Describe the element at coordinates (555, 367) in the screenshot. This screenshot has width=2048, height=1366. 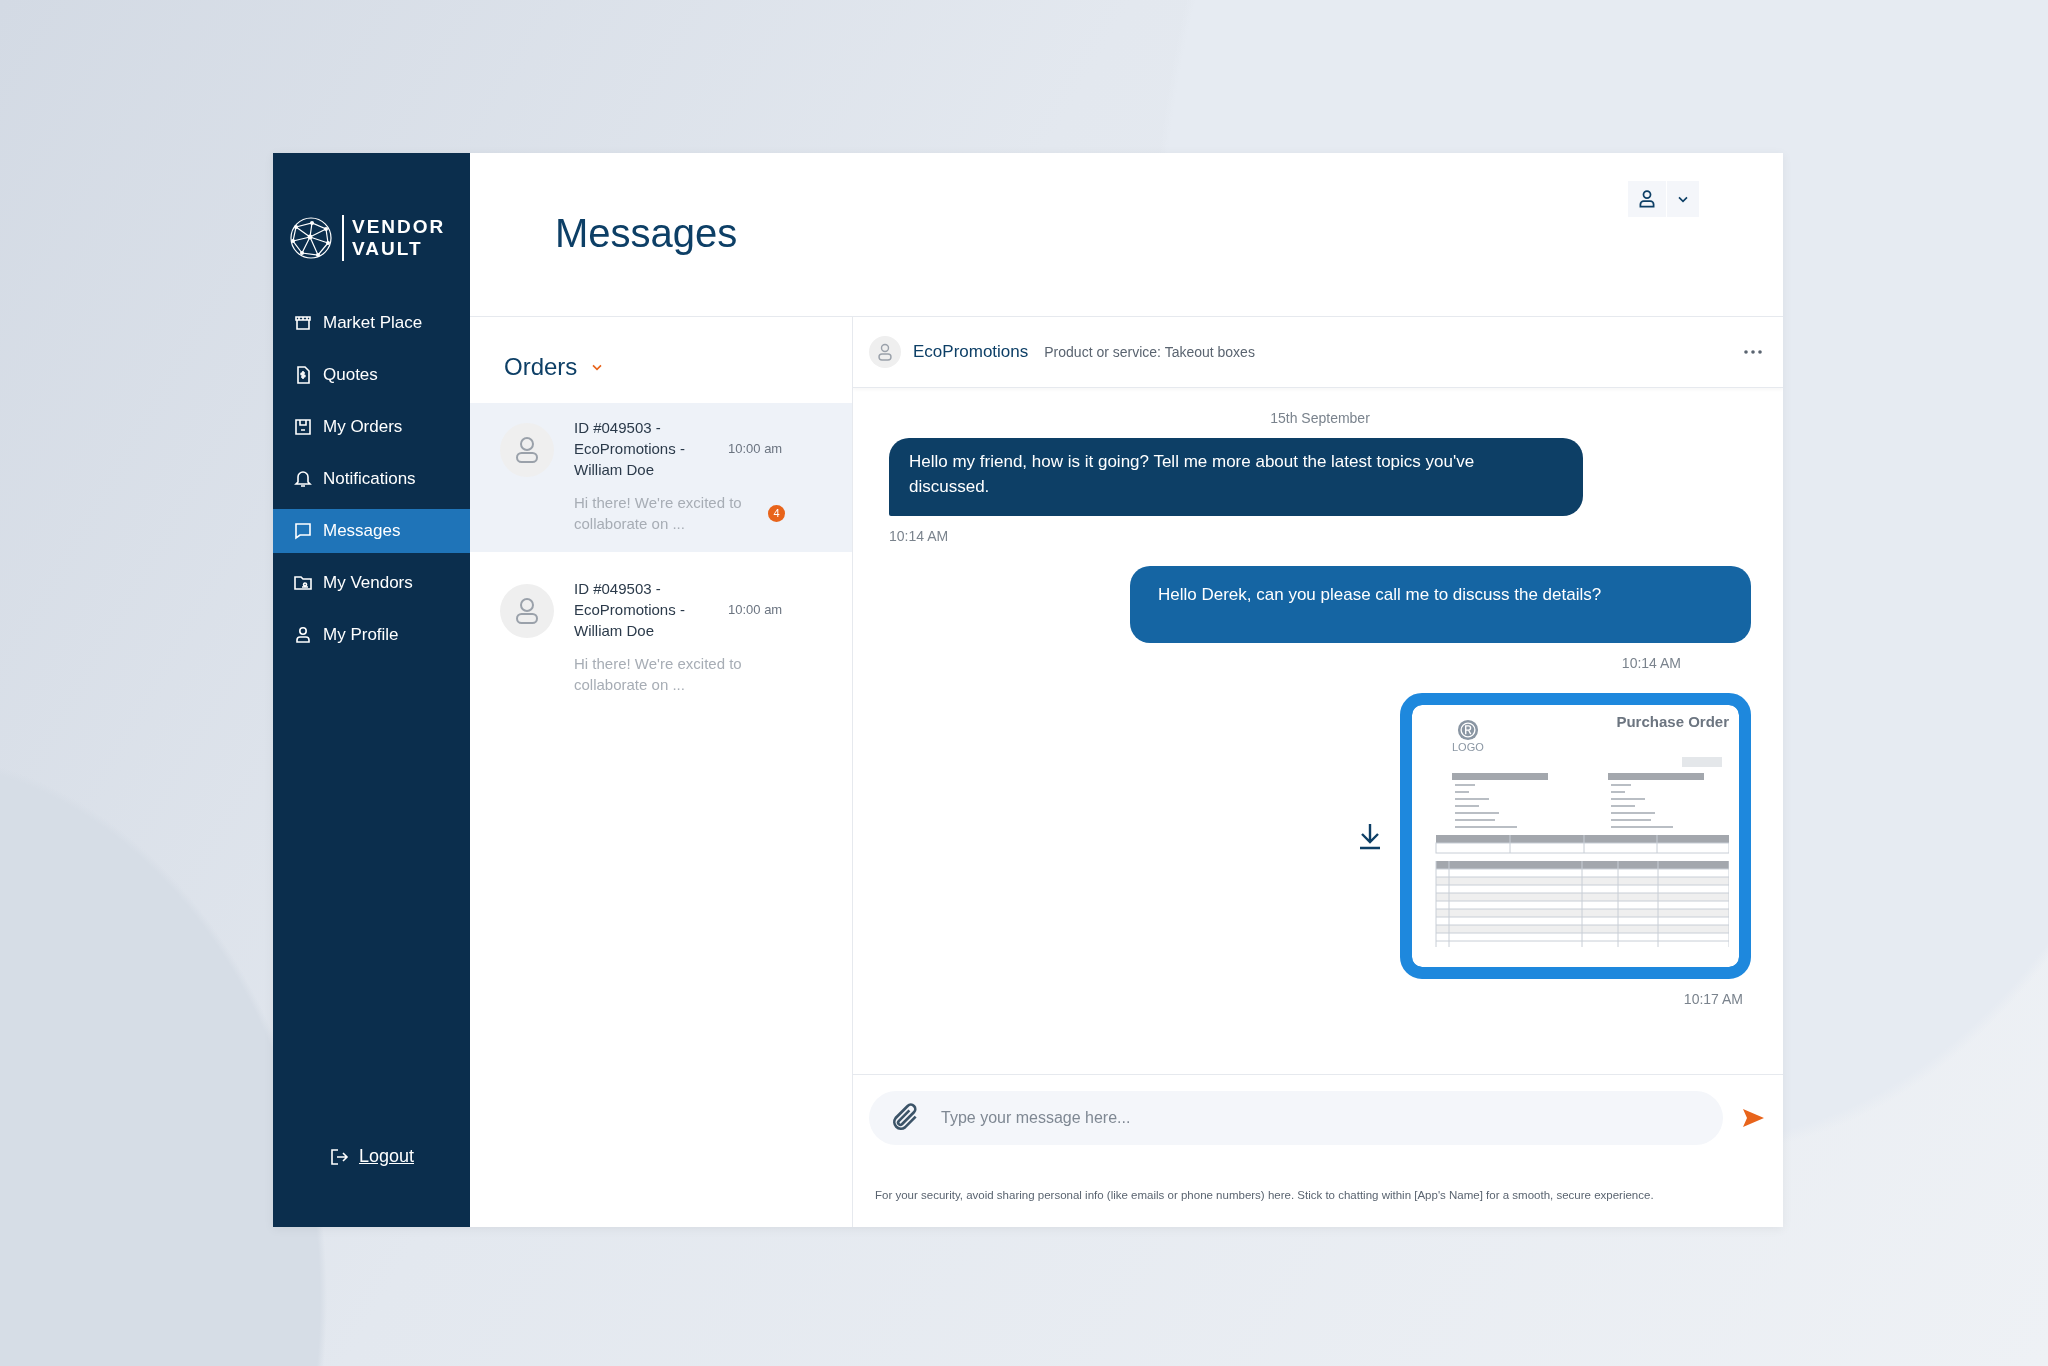
I see `orders-dropdown: Orders` at that location.